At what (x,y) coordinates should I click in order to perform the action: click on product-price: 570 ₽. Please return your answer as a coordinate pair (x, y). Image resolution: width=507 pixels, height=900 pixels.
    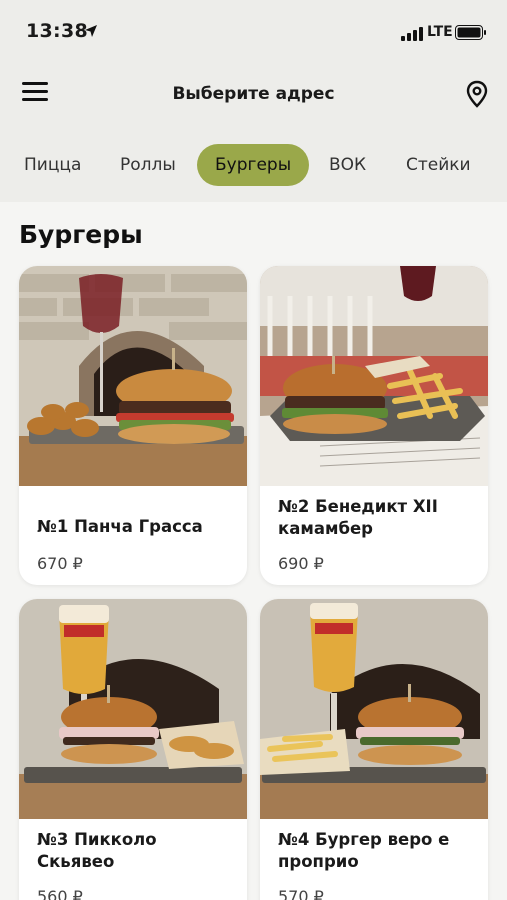
    Looking at the image, I should click on (301, 893).